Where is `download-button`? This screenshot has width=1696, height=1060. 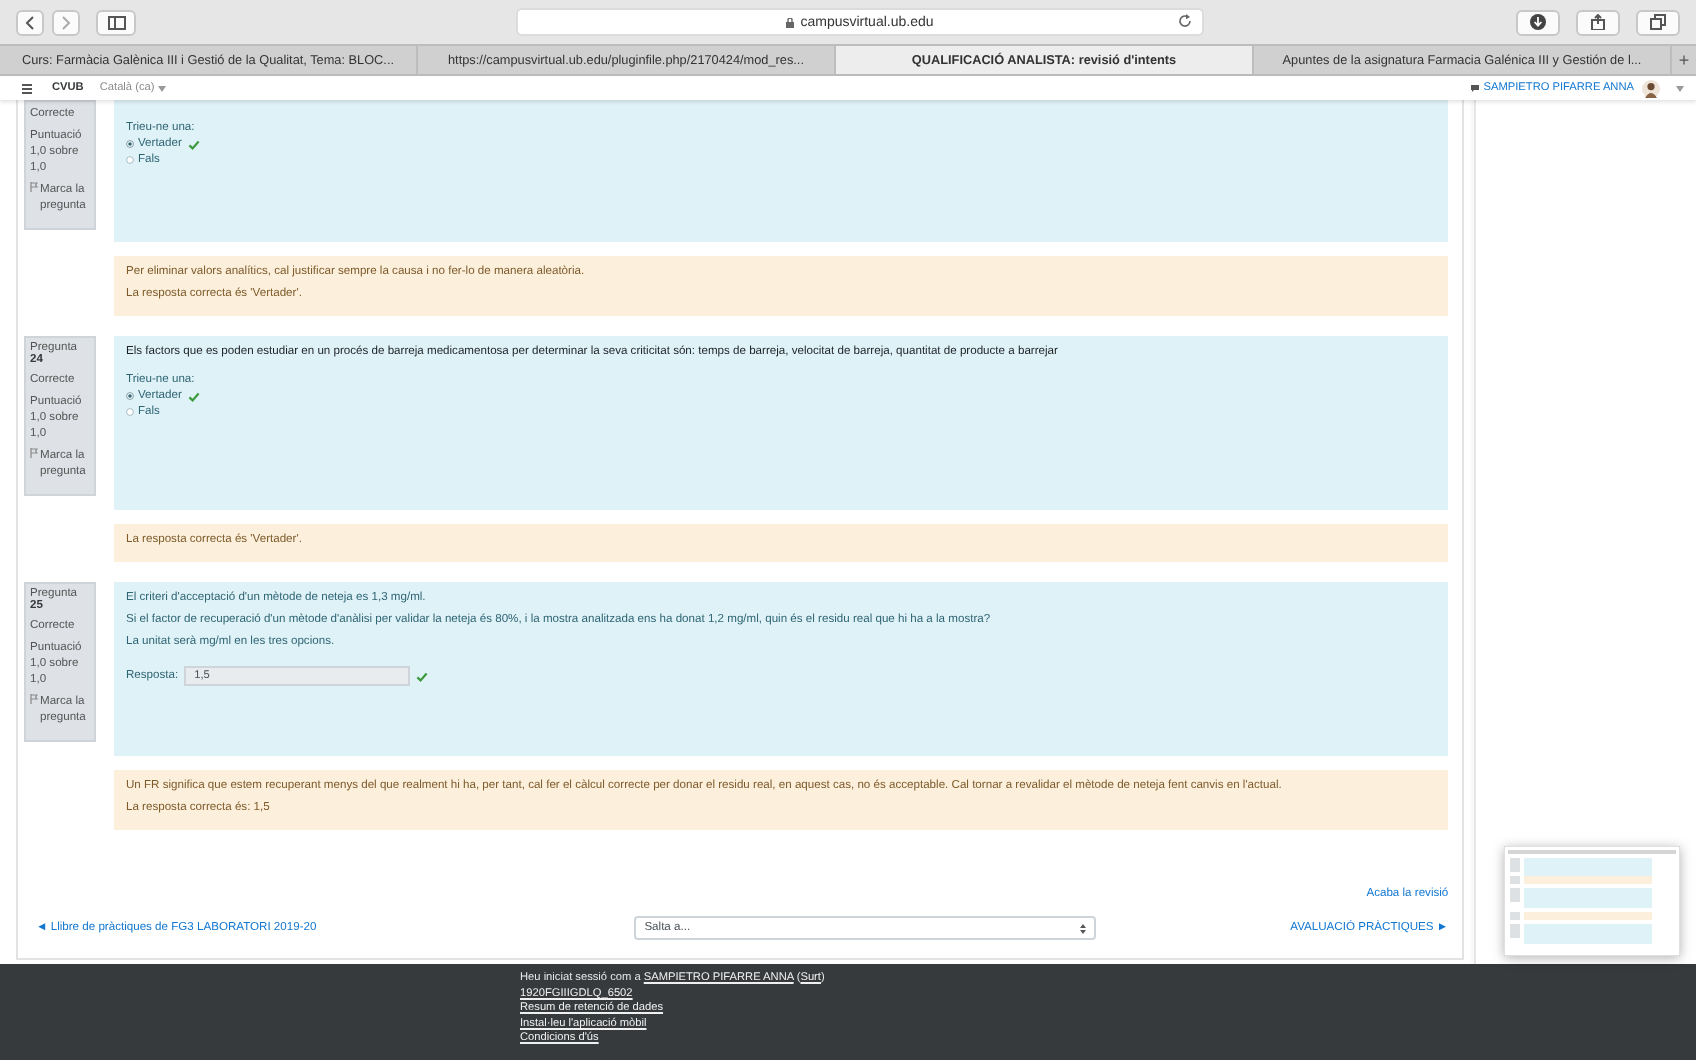
download-button is located at coordinates (1538, 22).